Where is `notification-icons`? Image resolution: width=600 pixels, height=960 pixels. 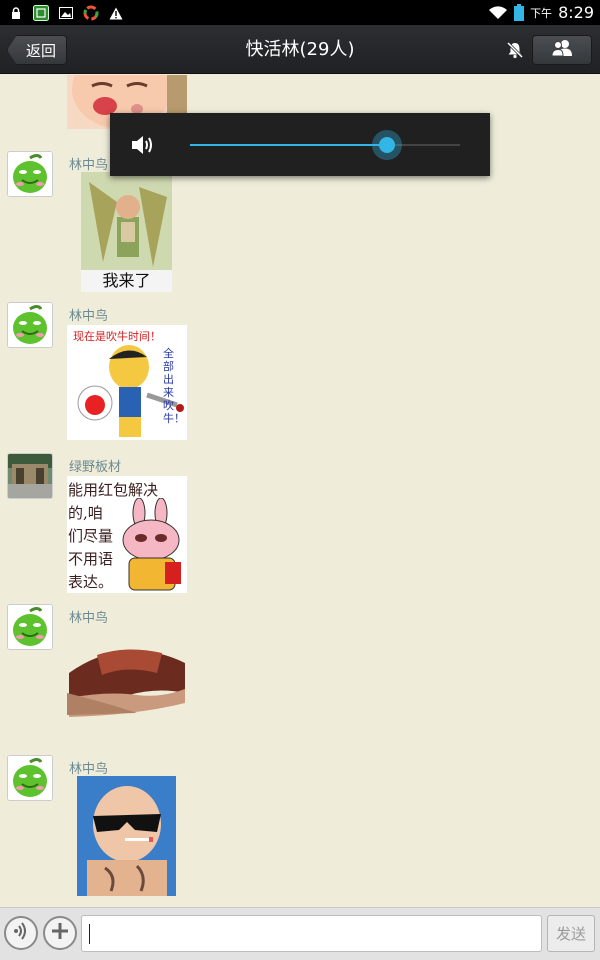 notification-icons is located at coordinates (66, 13).